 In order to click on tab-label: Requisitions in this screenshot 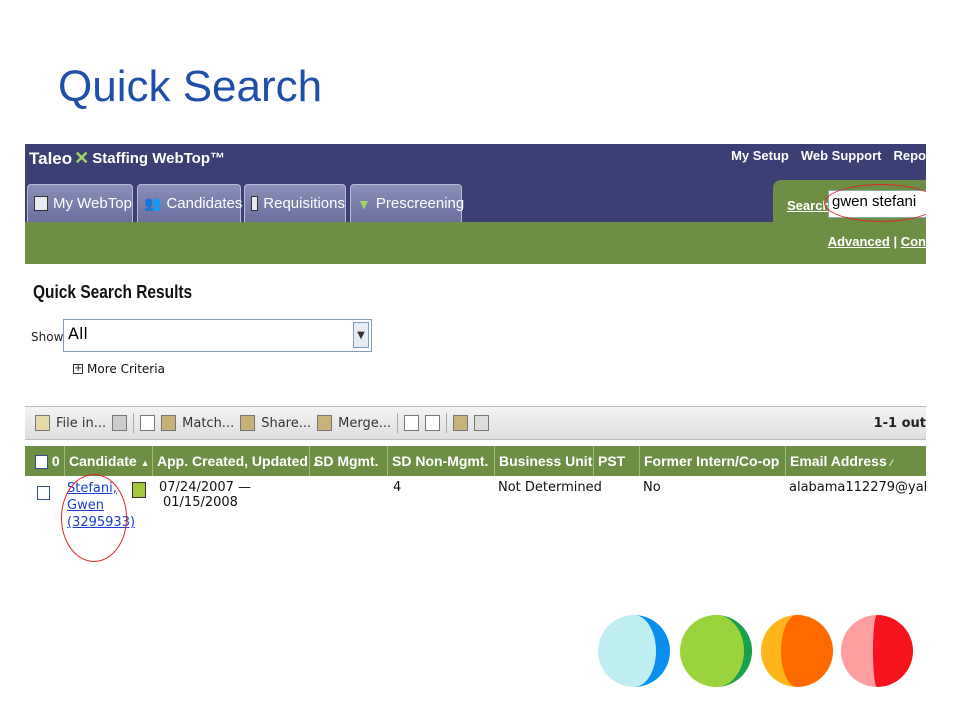, I will do `click(304, 203)`.